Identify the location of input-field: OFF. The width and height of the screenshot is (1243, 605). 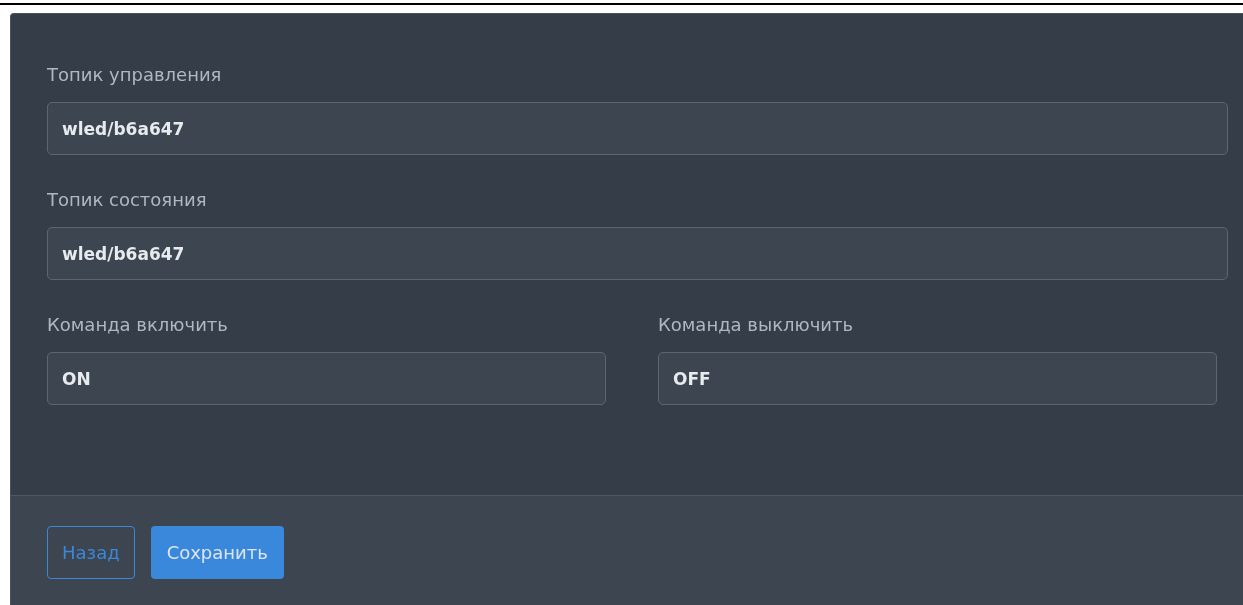
(937, 378).